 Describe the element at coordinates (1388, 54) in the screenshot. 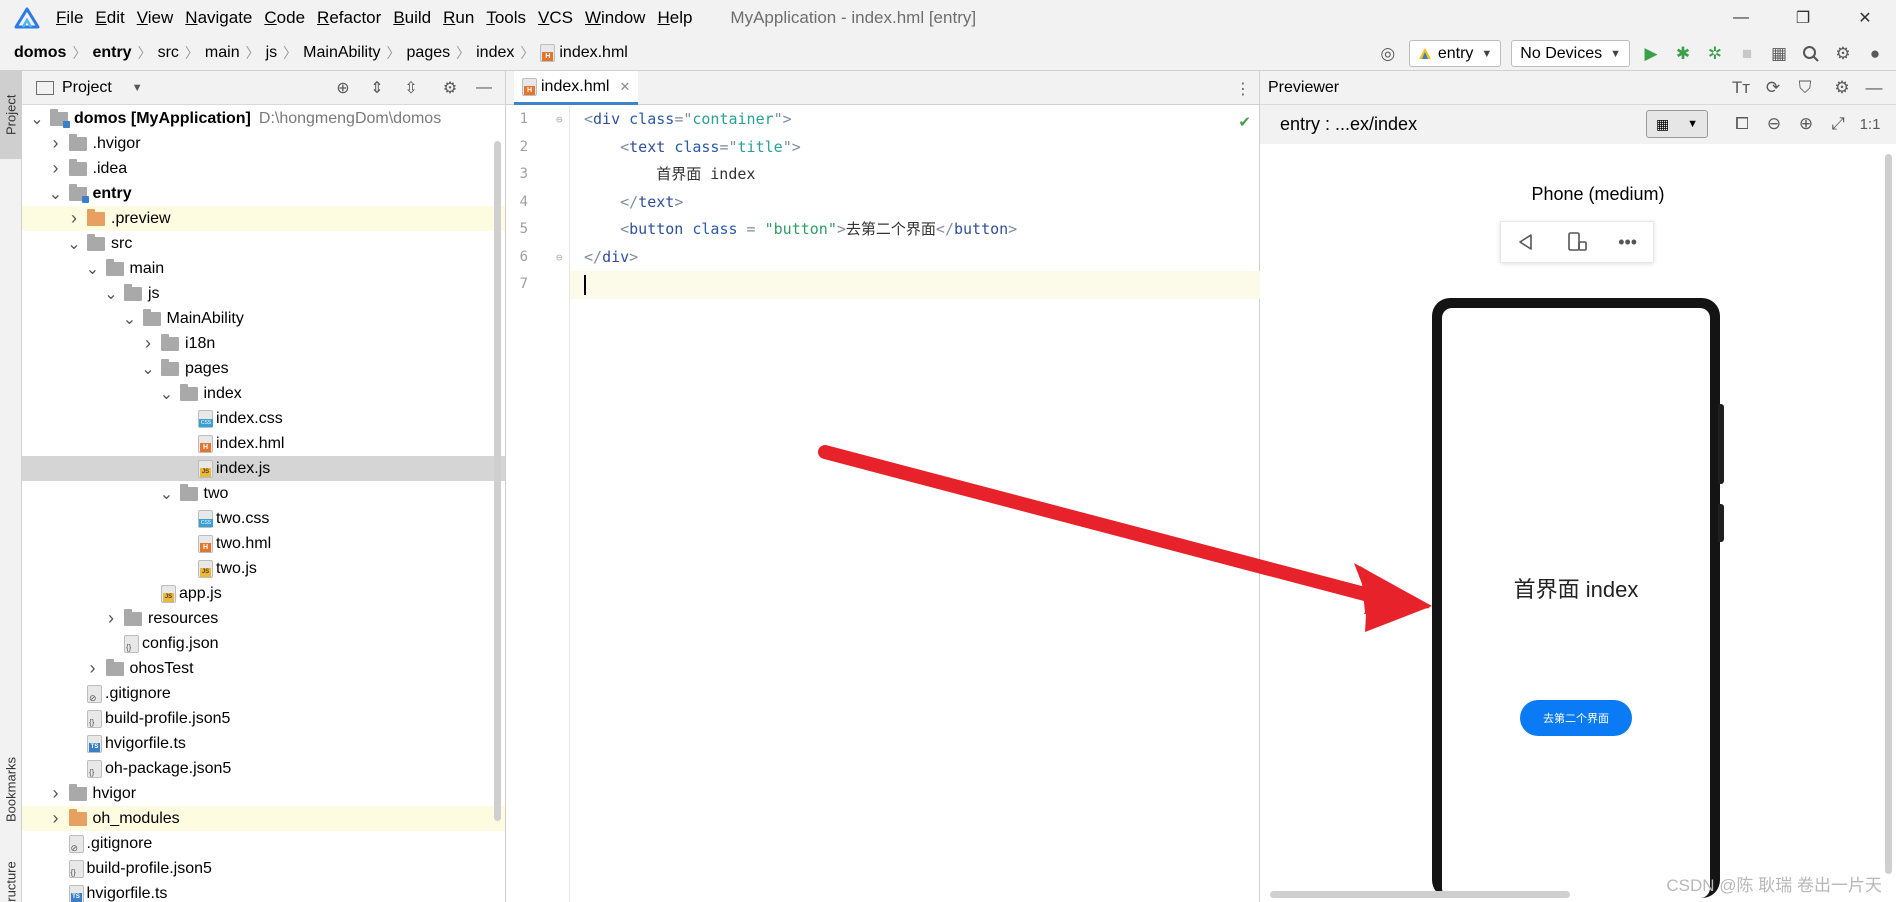

I see `target-icon: ◎` at that location.